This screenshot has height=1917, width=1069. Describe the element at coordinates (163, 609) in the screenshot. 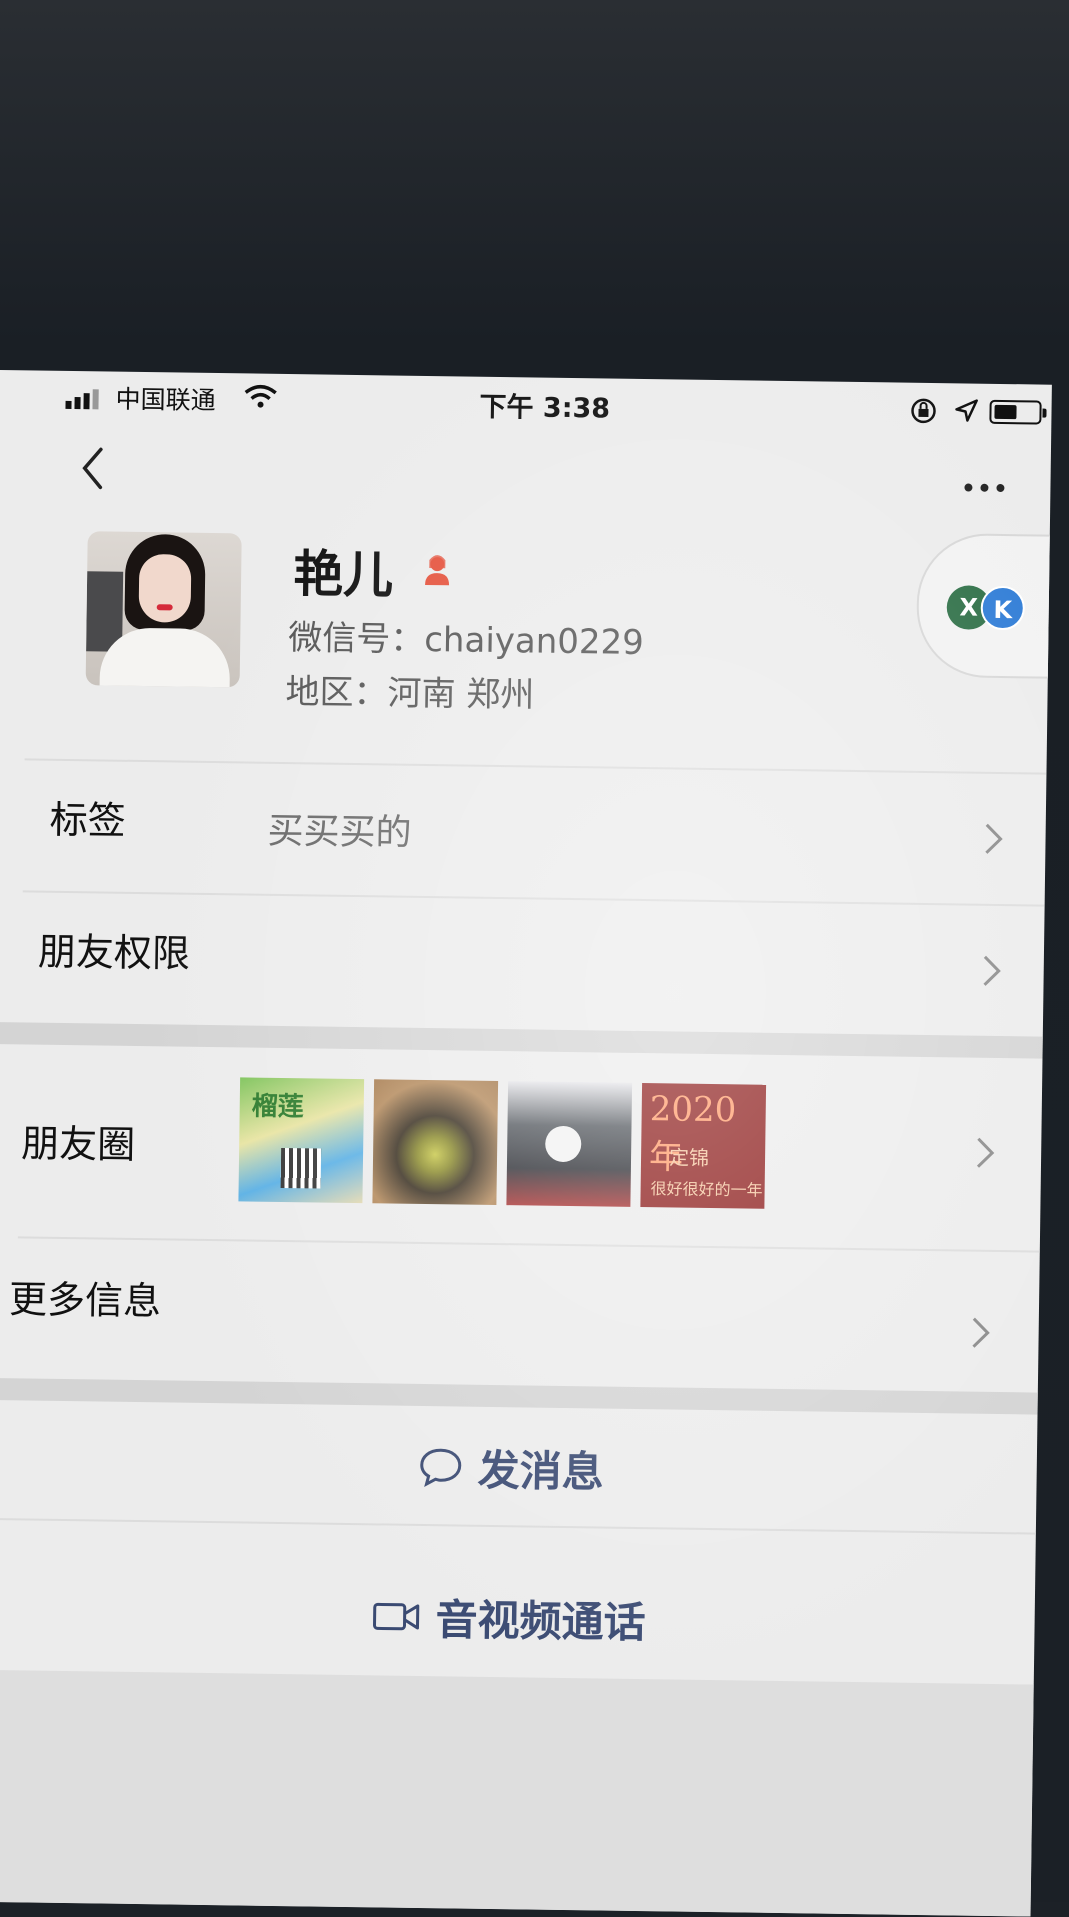

I see `avatar` at that location.